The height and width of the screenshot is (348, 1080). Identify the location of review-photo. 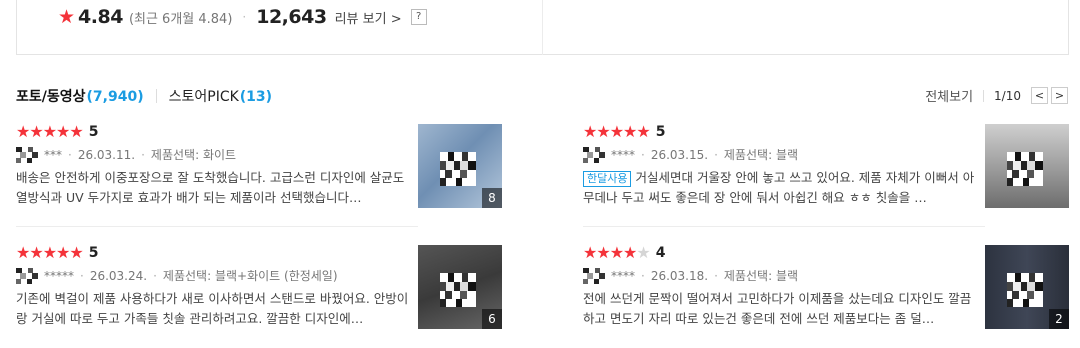
(1027, 166).